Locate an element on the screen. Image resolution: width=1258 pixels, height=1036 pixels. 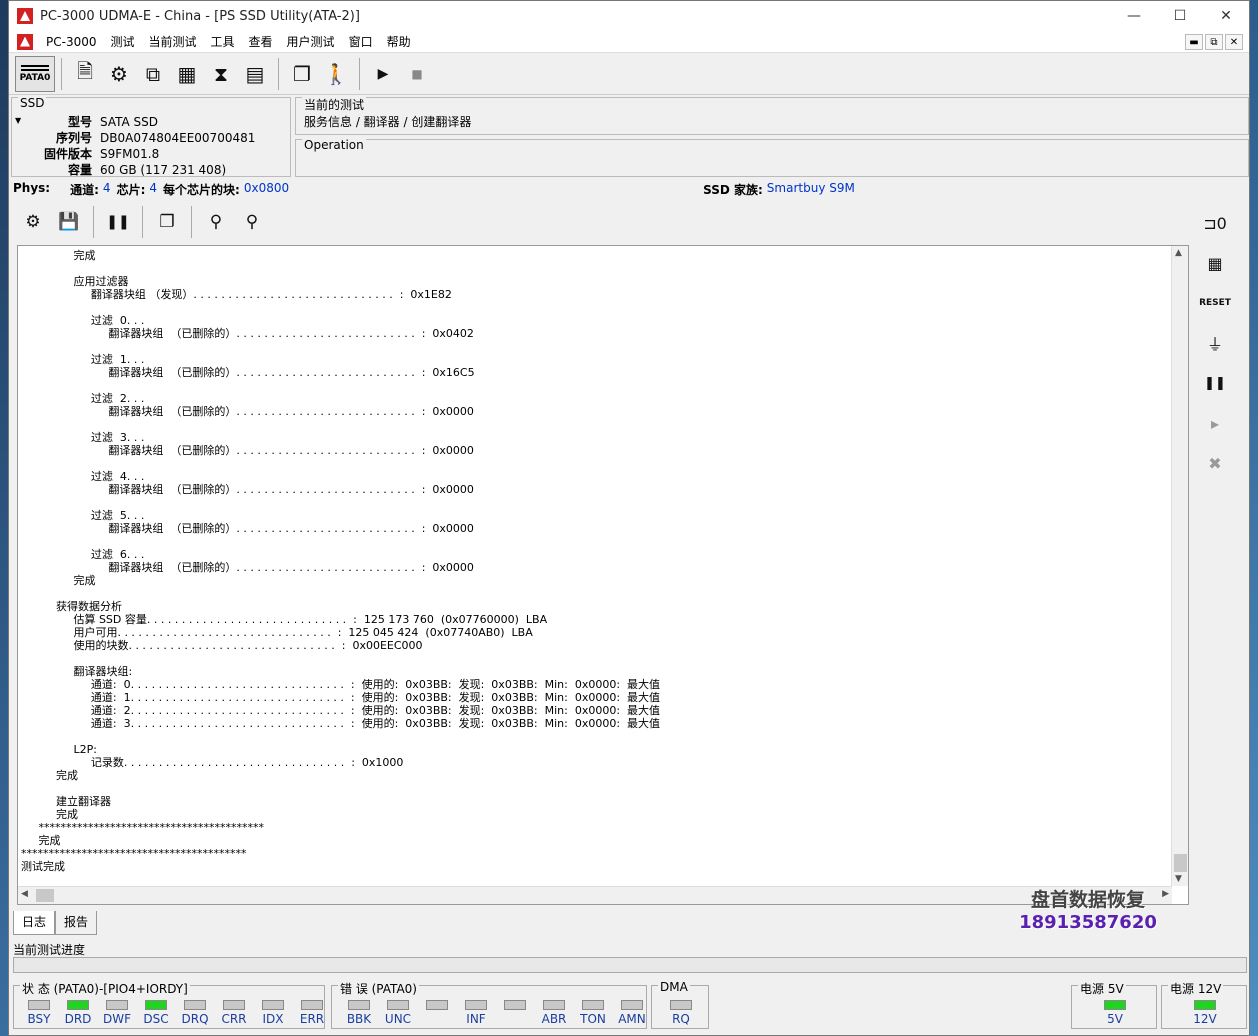
log-toolbar: ⚙ 💾 ❚❚ ❐ ⚲ ⚲ is located at coordinates (142, 222).